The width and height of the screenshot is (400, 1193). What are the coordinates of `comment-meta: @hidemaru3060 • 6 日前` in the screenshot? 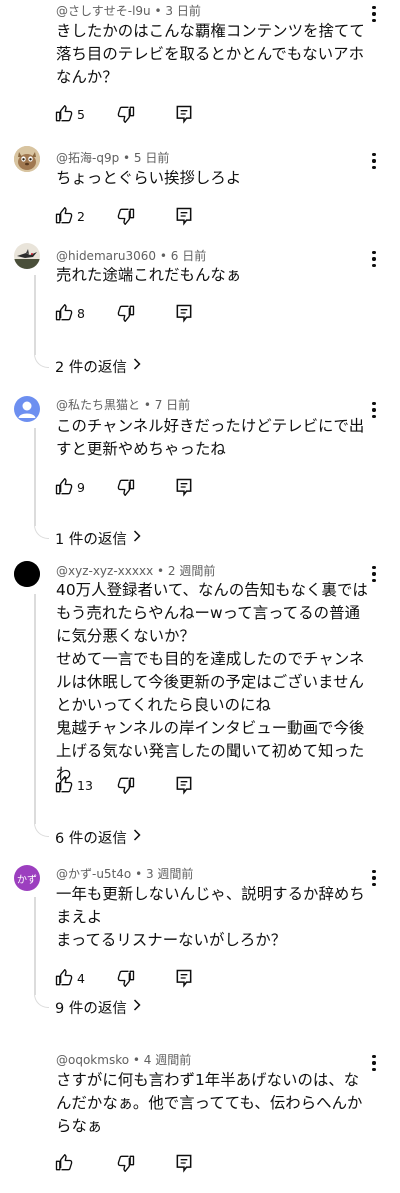 It's located at (131, 256).